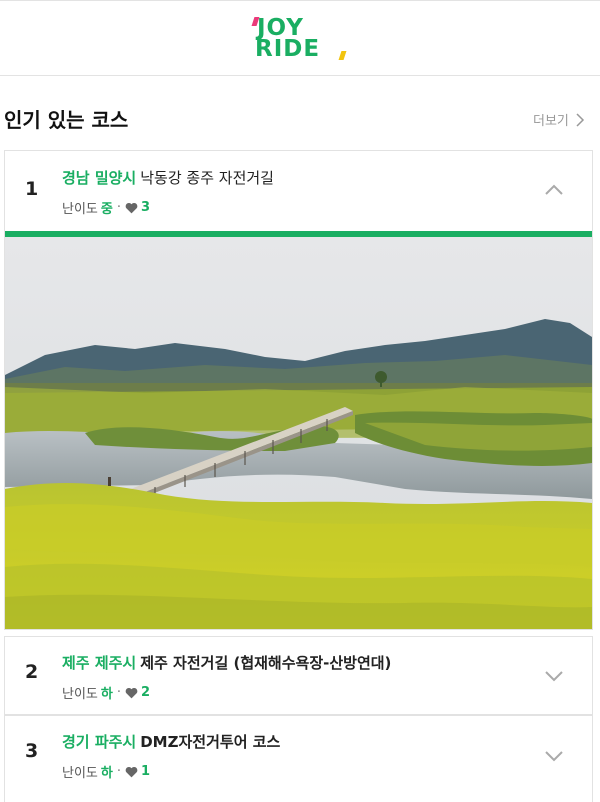 This screenshot has height=802, width=600. I want to click on logo-accent-dot, so click(342, 55).